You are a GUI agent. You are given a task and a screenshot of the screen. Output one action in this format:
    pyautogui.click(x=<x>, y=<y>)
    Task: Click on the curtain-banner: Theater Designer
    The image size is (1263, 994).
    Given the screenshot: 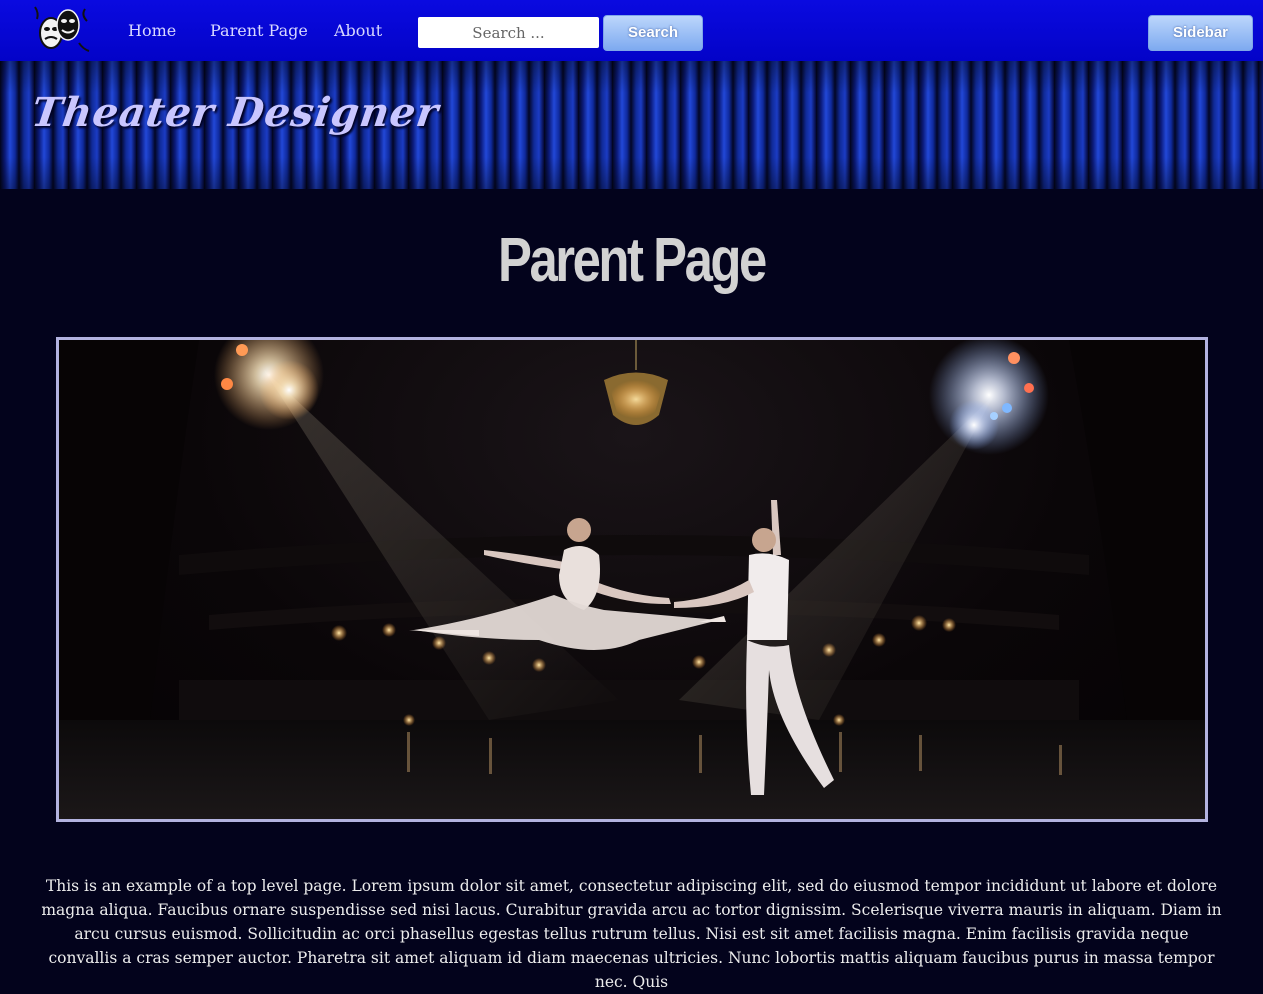 What is the action you would take?
    pyautogui.click(x=631, y=125)
    